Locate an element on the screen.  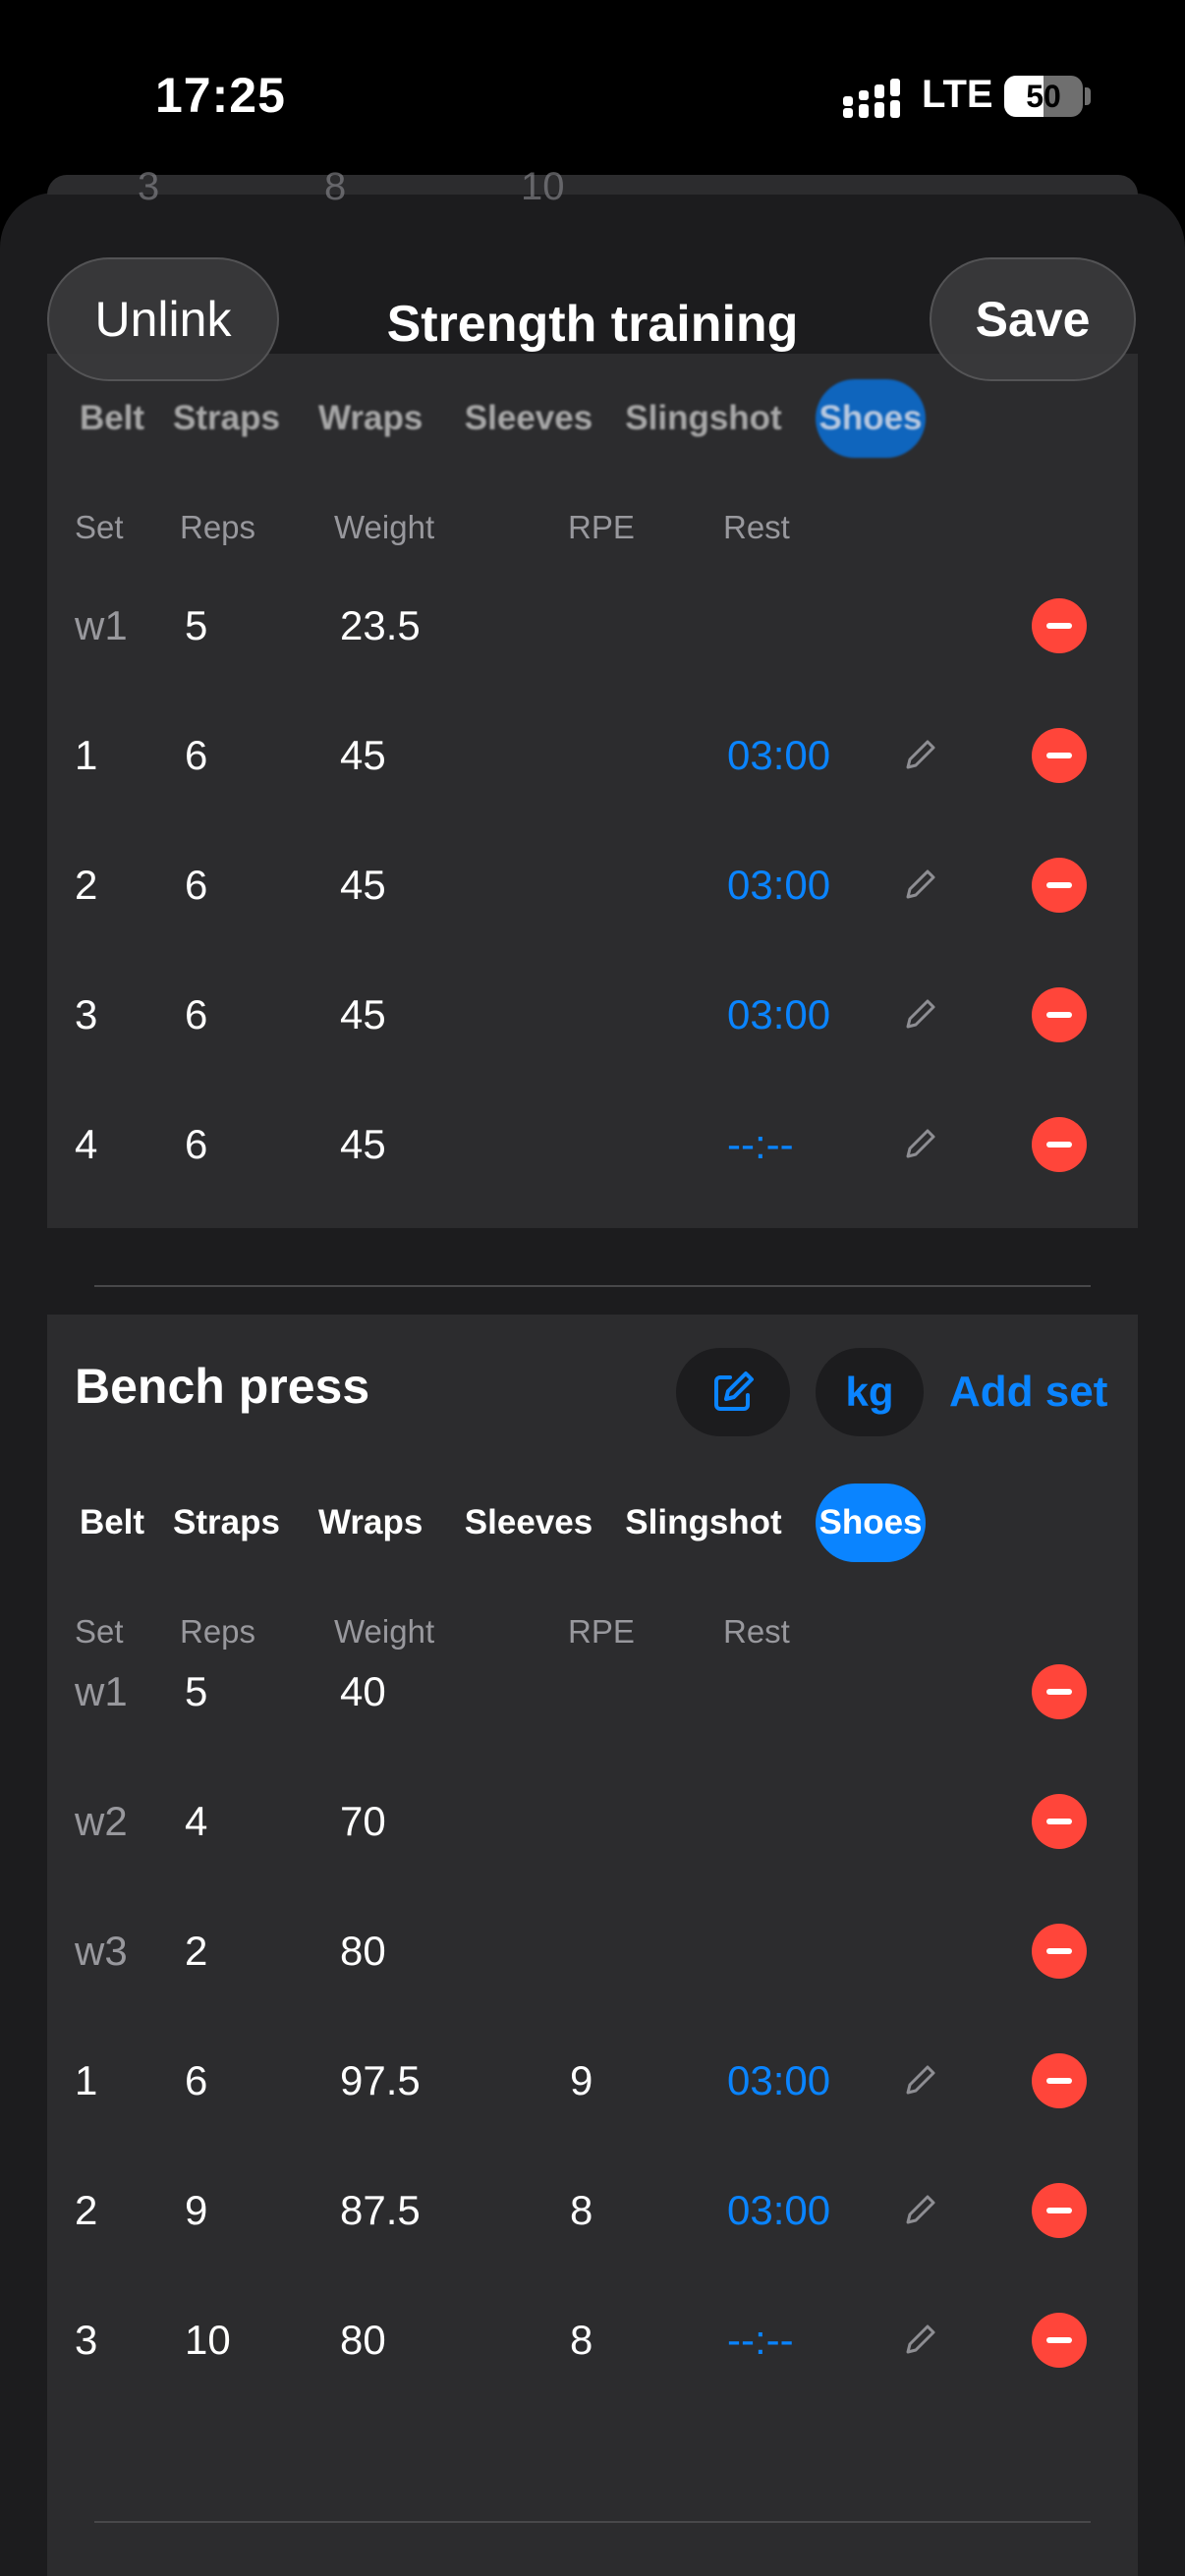
set-row: 1 6 97.5 9 03:00 is located at coordinates (592, 2081).